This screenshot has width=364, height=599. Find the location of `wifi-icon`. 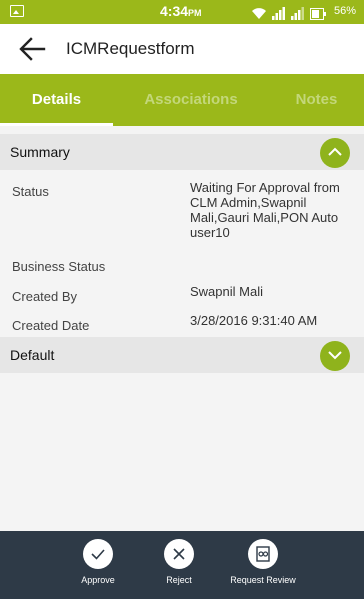

wifi-icon is located at coordinates (259, 13).